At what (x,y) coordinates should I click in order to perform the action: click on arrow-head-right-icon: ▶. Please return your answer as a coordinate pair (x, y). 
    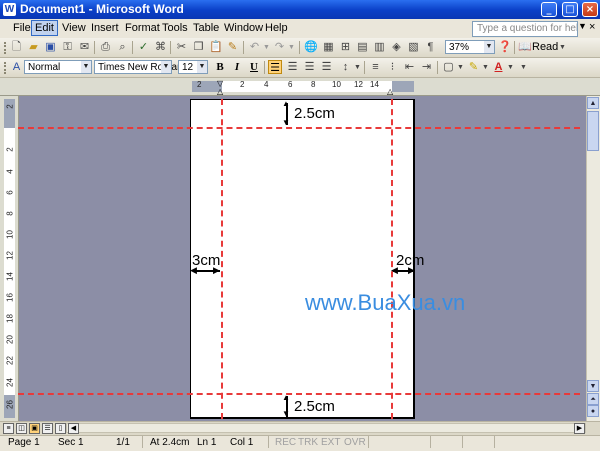
    Looking at the image, I should click on (216, 270).